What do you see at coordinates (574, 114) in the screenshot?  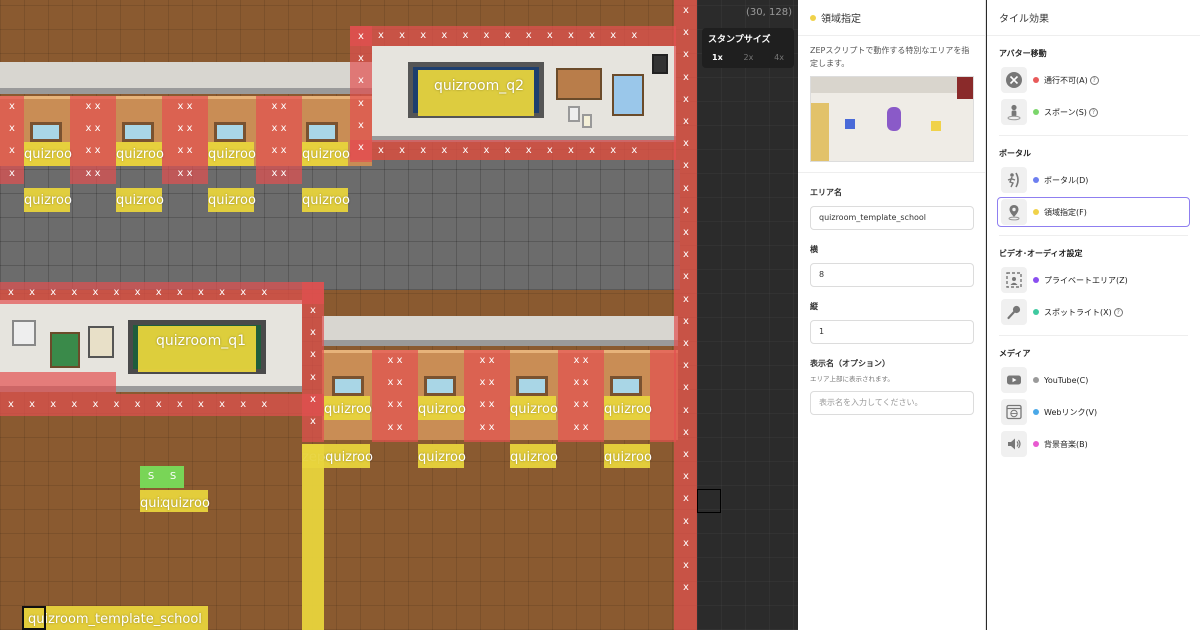 I see `paper-note` at bounding box center [574, 114].